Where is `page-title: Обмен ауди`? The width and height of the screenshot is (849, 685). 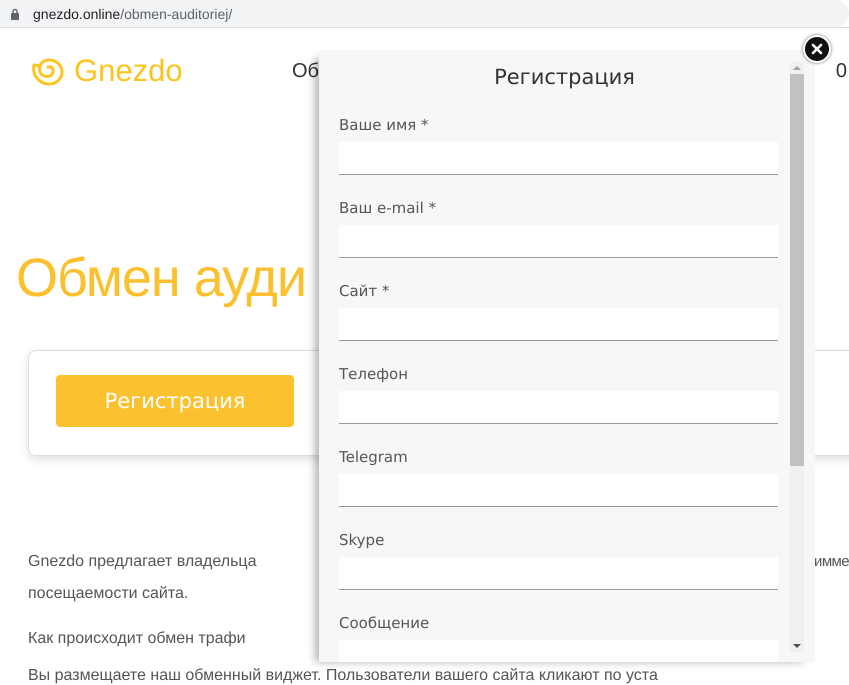
page-title: Обмен ауди is located at coordinates (160, 278).